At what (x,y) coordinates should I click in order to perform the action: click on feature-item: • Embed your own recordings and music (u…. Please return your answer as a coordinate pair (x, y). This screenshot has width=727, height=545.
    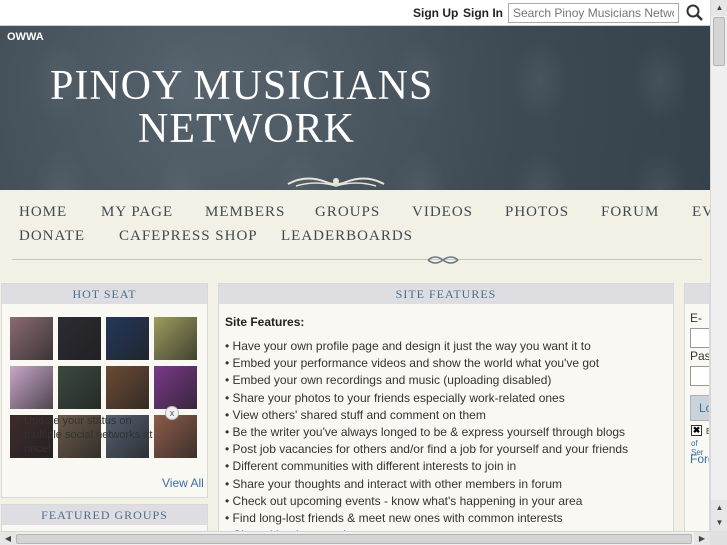
    Looking at the image, I should click on (388, 380).